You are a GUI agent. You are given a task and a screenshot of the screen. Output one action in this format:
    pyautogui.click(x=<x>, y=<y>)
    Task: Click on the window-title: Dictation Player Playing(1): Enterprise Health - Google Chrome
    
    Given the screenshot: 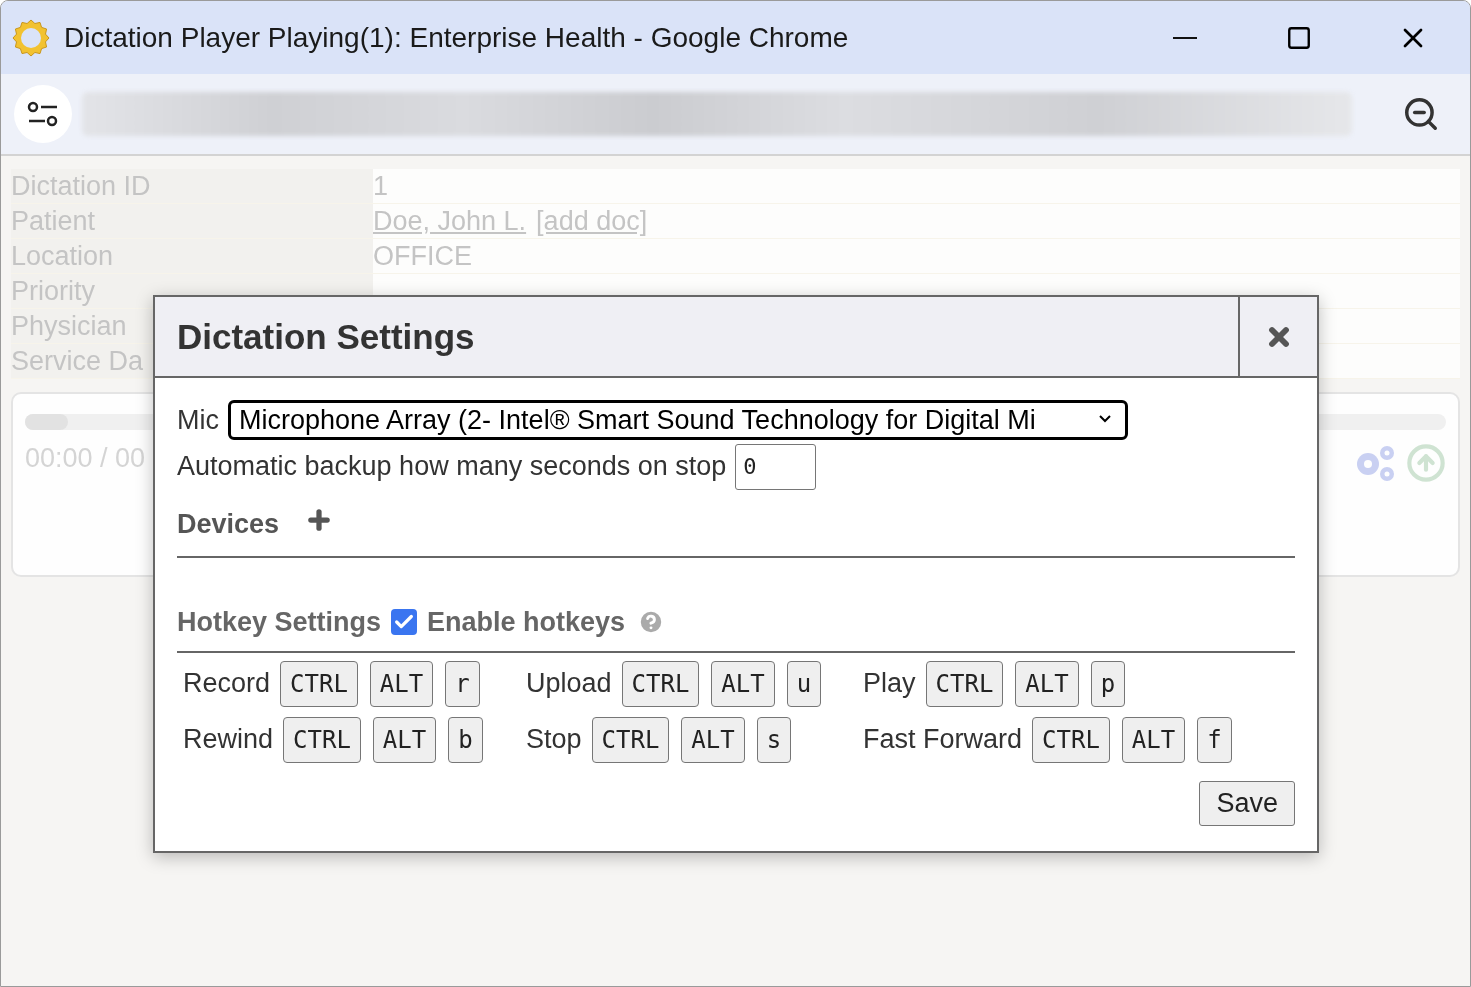 What is the action you would take?
    pyautogui.click(x=456, y=37)
    